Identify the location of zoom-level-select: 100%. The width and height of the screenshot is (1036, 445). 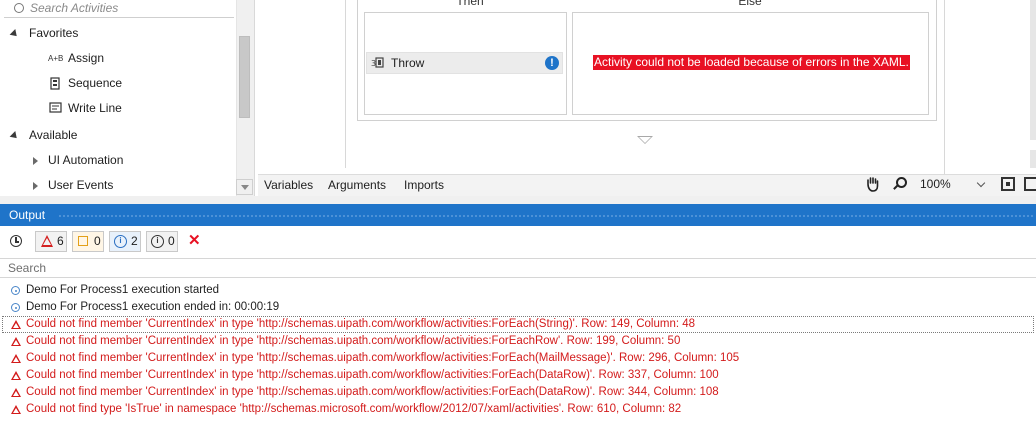
(953, 184).